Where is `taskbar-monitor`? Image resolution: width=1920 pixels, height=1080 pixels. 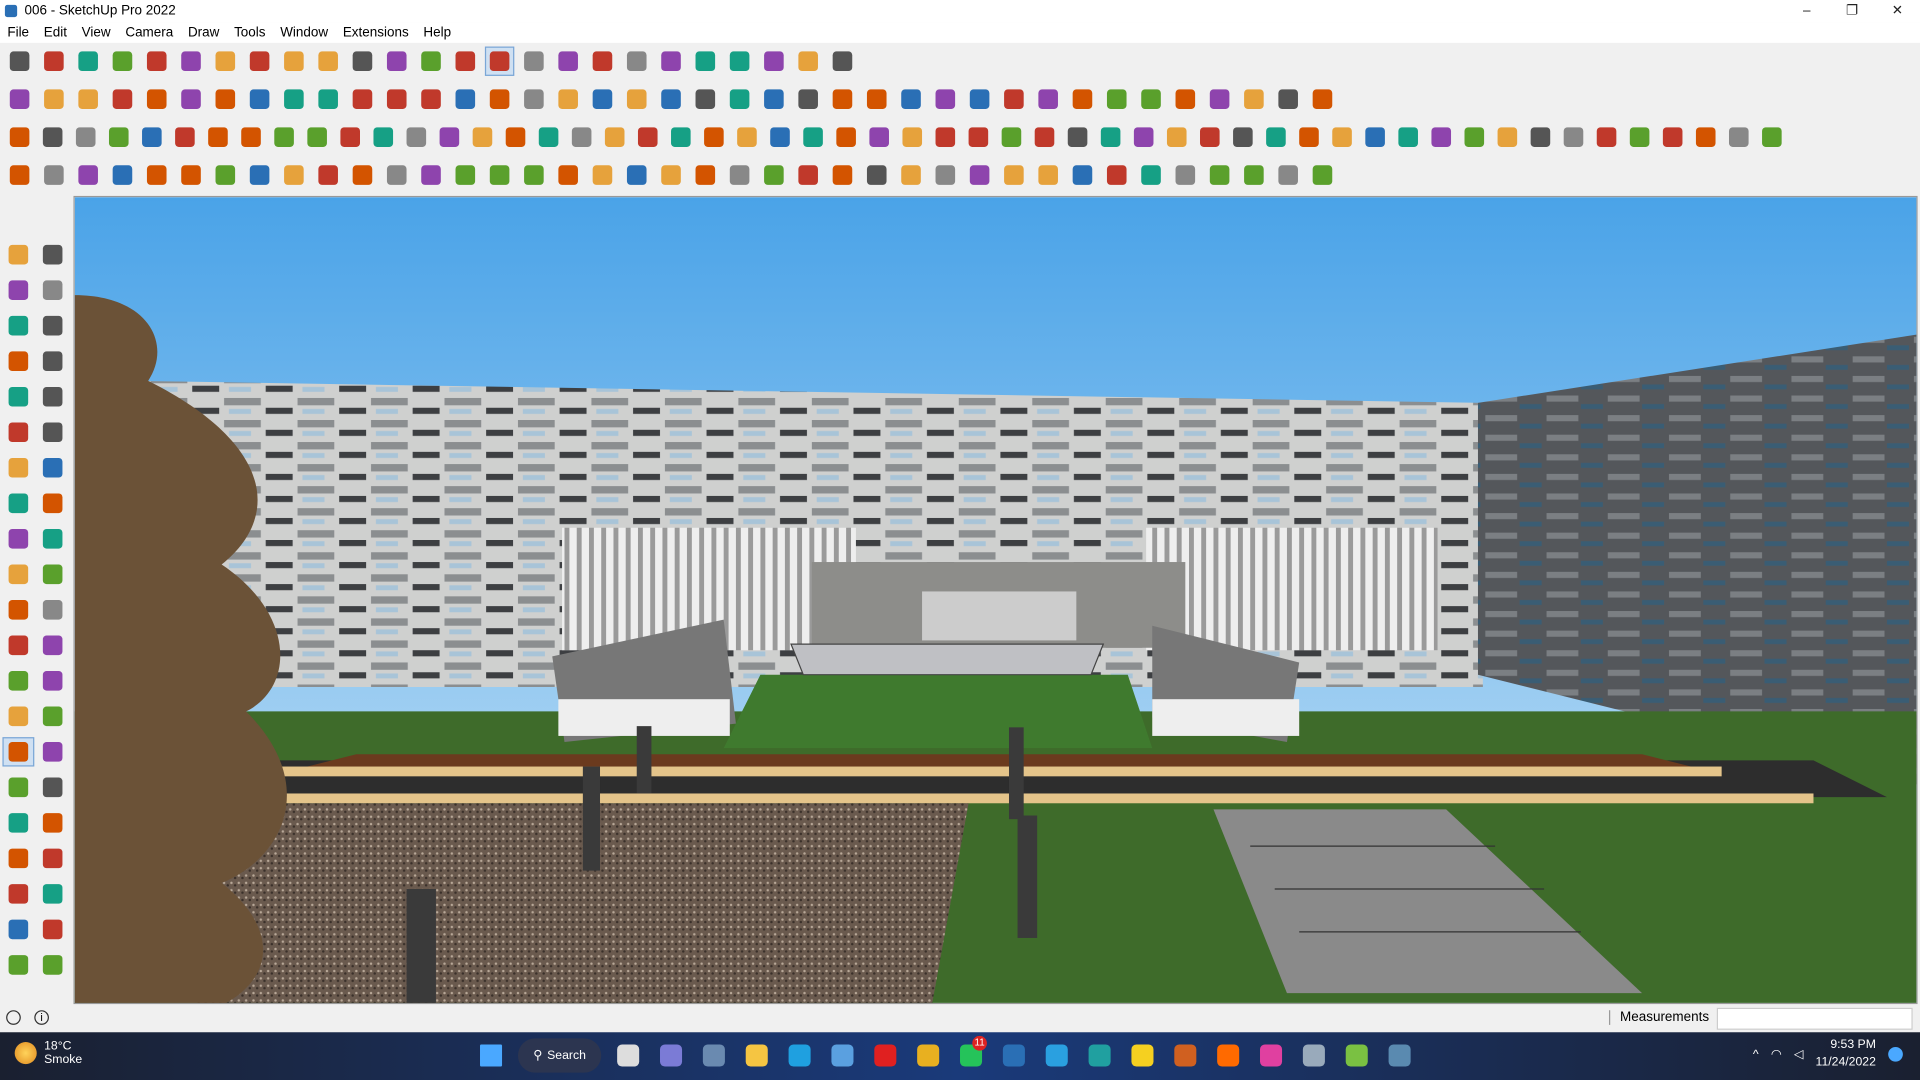
taskbar-monitor is located at coordinates (1314, 1055).